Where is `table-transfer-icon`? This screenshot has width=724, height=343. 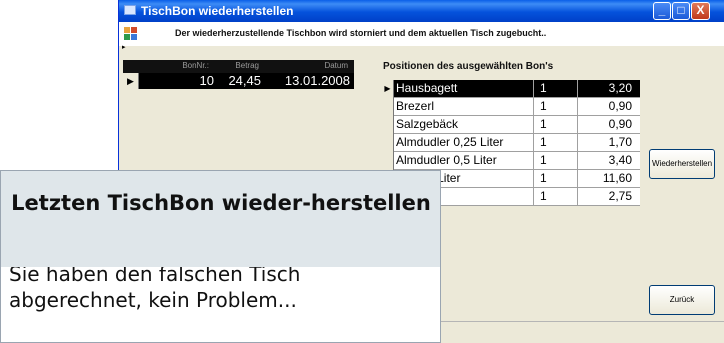 table-transfer-icon is located at coordinates (130, 33).